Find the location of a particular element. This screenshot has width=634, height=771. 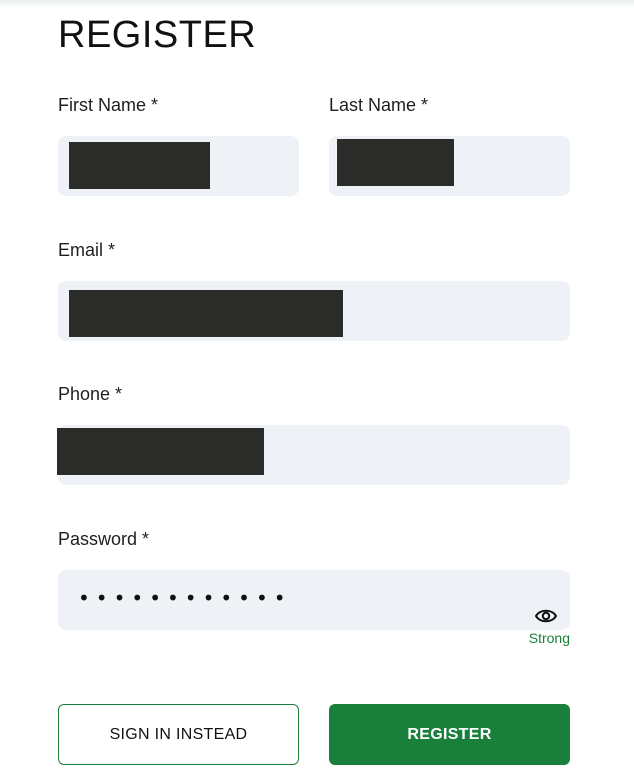

password-label: Password * is located at coordinates (104, 539).